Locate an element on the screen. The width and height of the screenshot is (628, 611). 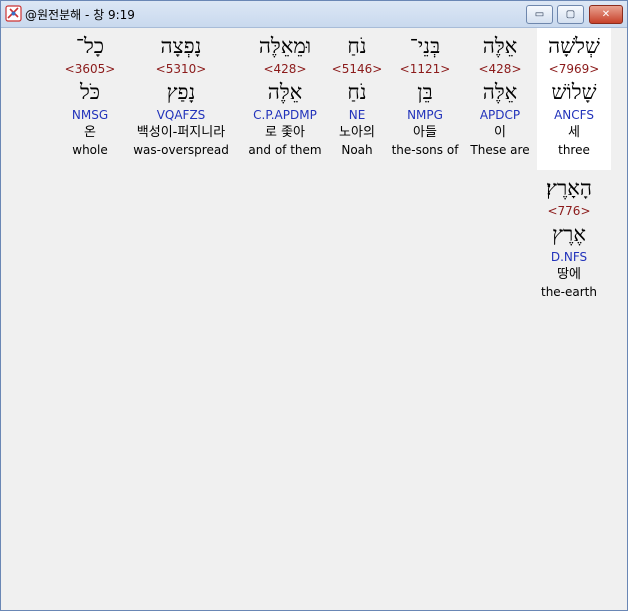
hebrew-word: נָפְצָה is located at coordinates (181, 46).